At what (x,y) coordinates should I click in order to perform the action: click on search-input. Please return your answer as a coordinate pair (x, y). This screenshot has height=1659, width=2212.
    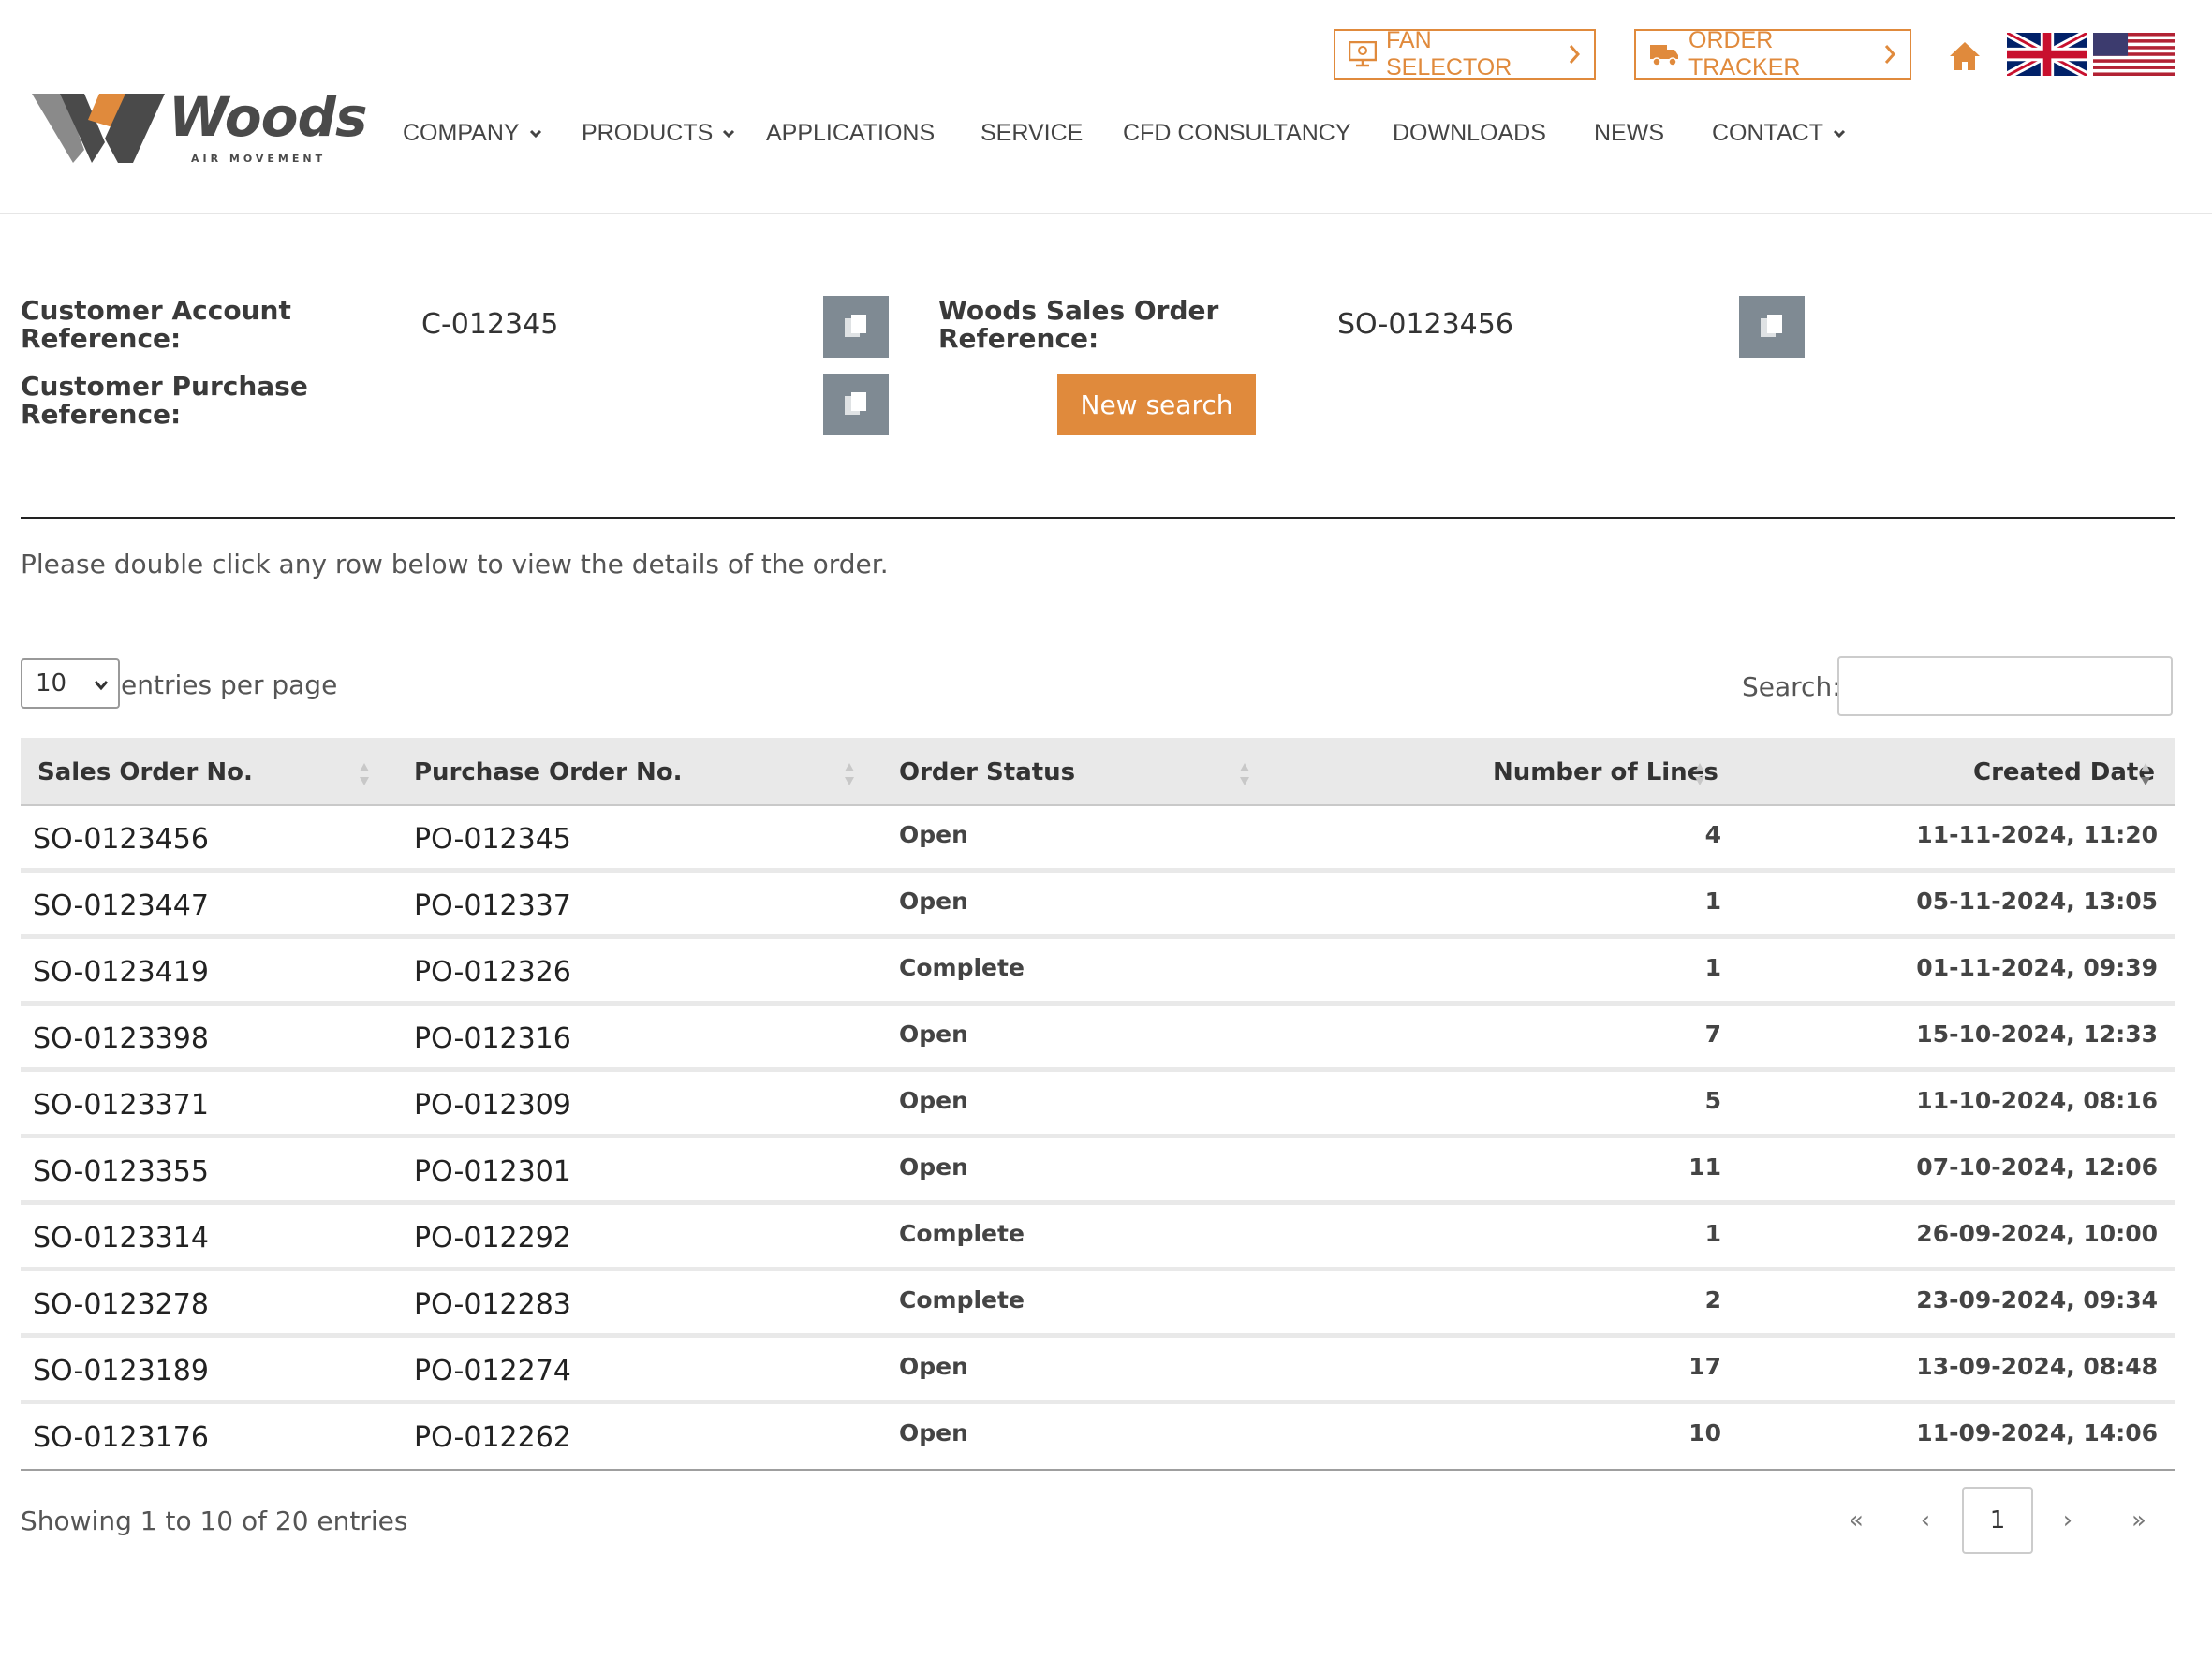
    Looking at the image, I should click on (2005, 686).